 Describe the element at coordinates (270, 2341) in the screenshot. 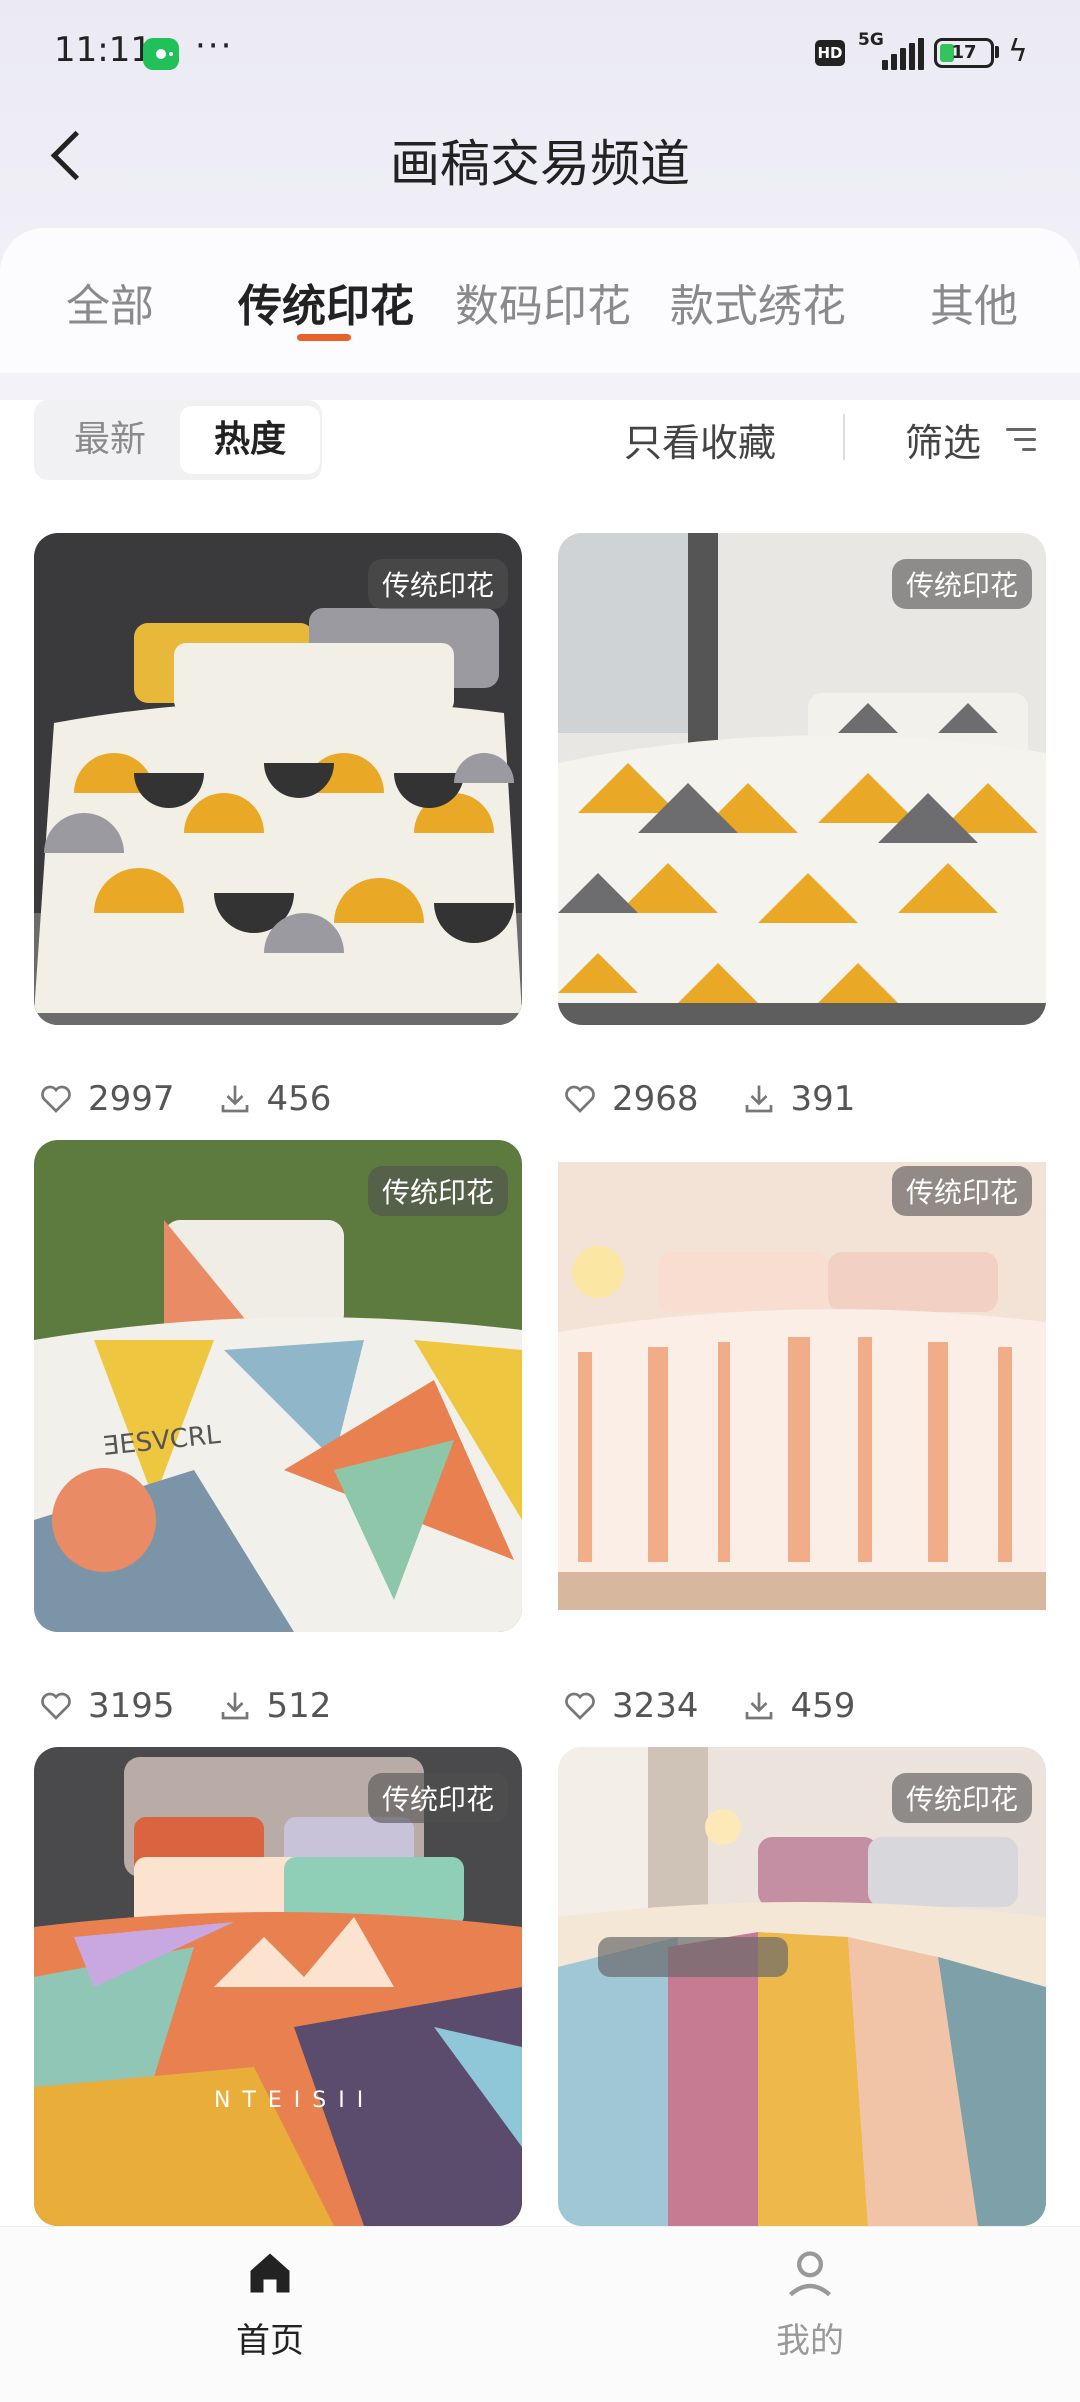

I see `nav-home-label: 首页` at that location.